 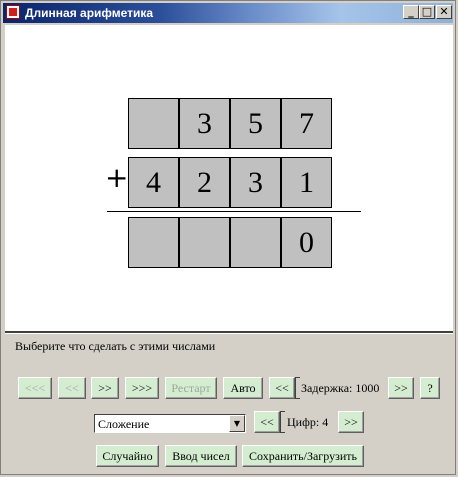 I want to click on save-load-button: Сохранить/Загрузить, so click(x=303, y=456).